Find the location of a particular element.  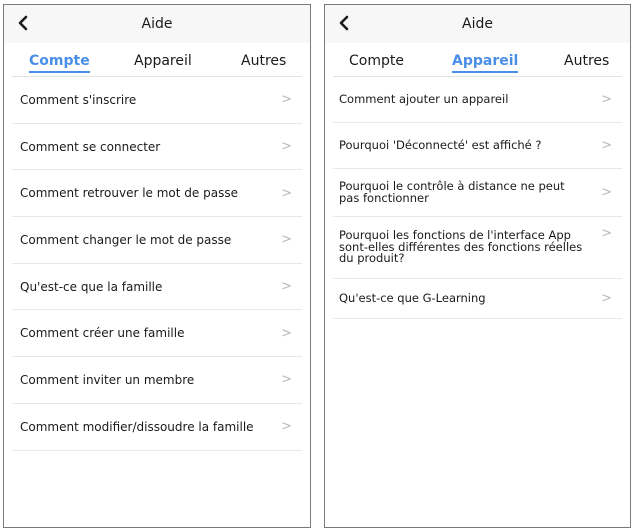

list-item-label: Comment retrouver le mot de passe is located at coordinates (129, 193).